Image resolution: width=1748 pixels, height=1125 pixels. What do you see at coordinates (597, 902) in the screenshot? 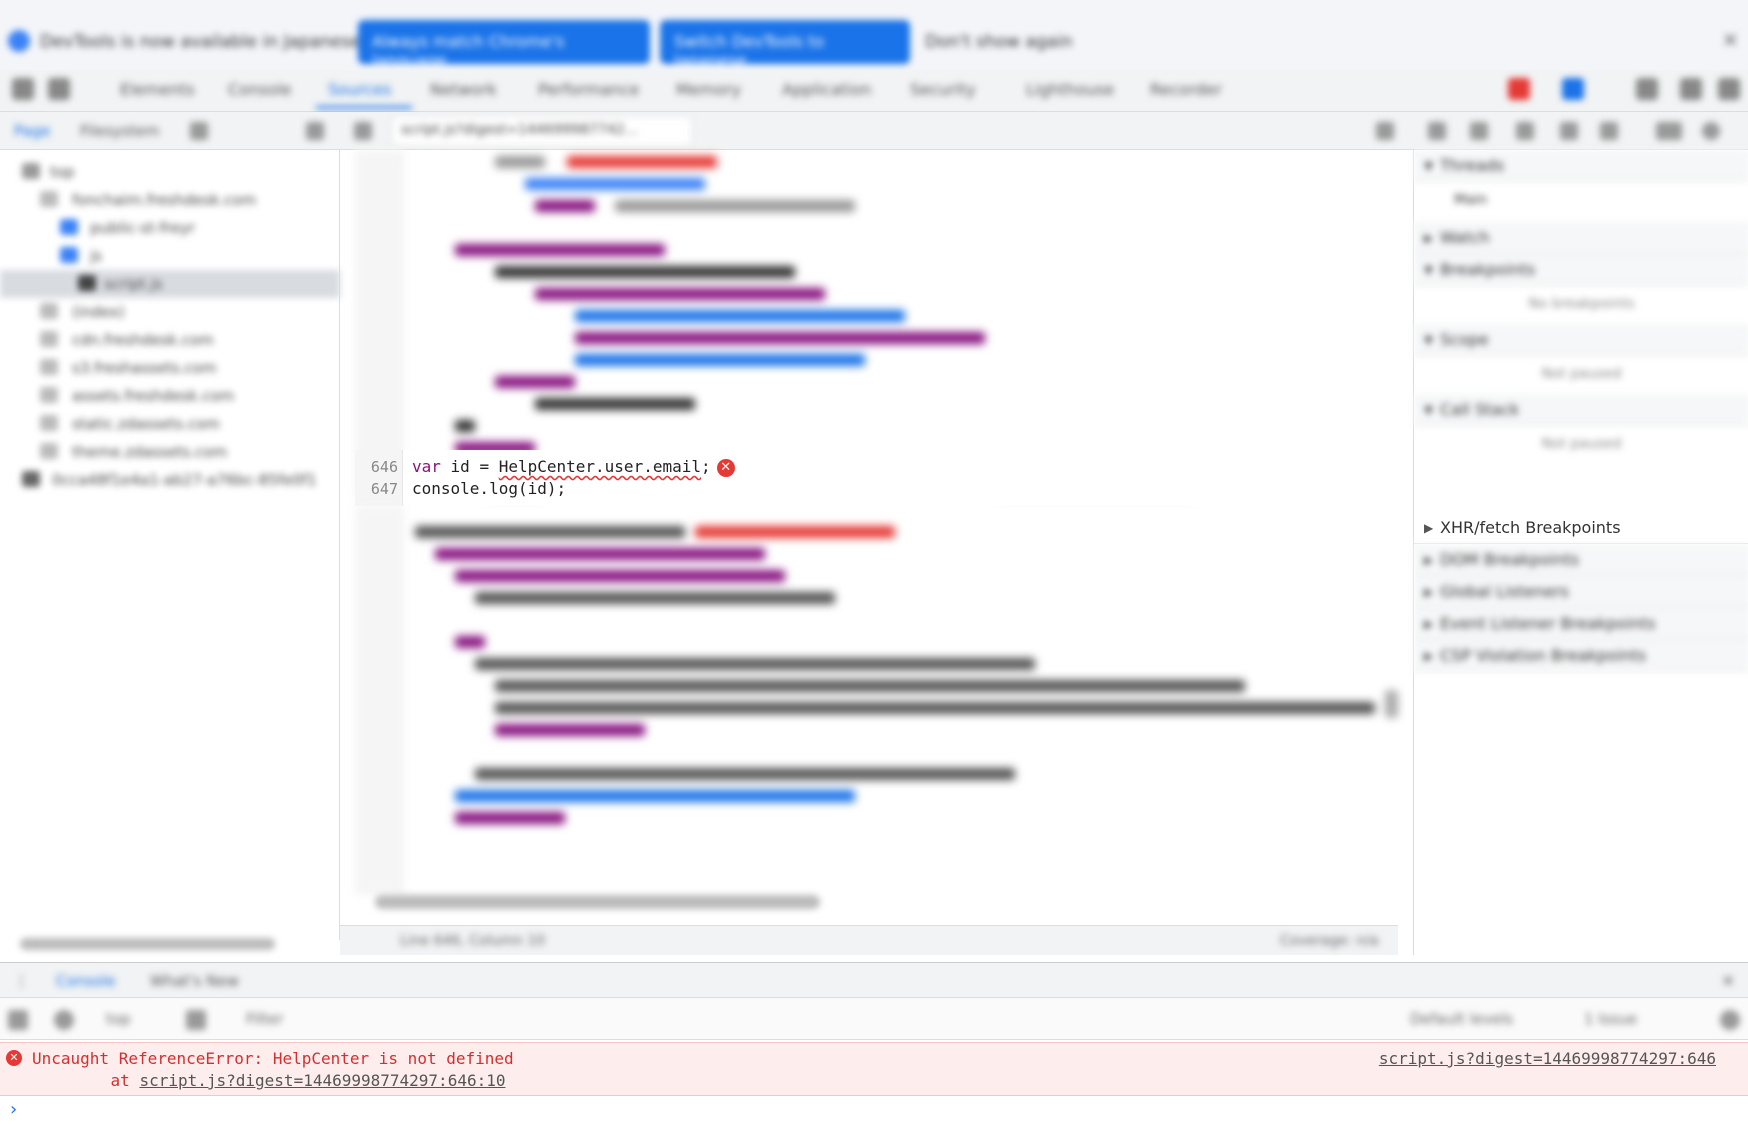
I see `editor-horizontal-scrollbar` at bounding box center [597, 902].